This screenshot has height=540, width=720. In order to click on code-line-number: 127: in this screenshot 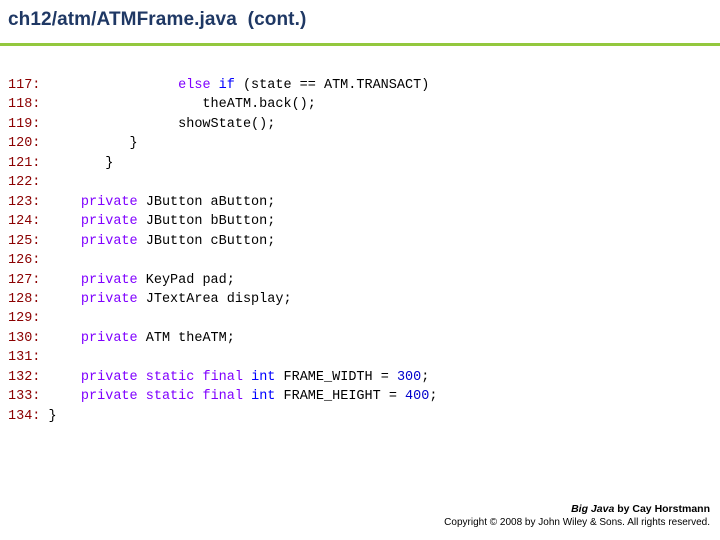, I will do `click(24, 280)`.